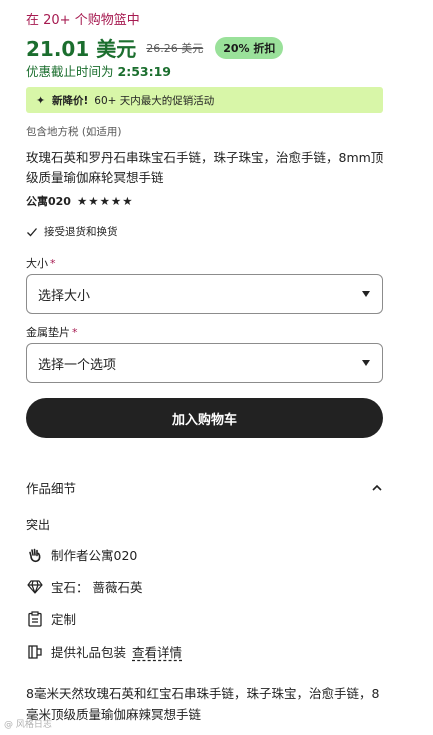 Image resolution: width=433 pixels, height=735 pixels. What do you see at coordinates (35, 619) in the screenshot?
I see `clipboard-icon` at bounding box center [35, 619].